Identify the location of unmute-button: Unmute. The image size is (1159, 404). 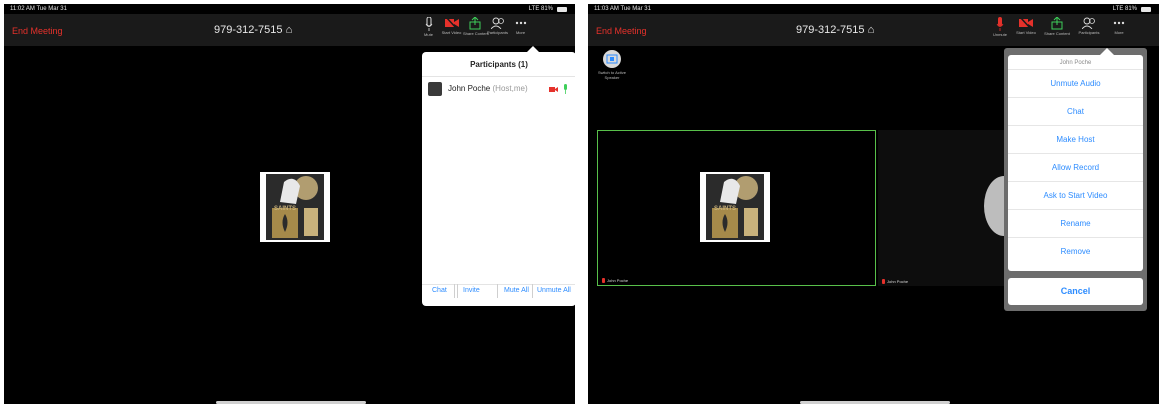
(1000, 26).